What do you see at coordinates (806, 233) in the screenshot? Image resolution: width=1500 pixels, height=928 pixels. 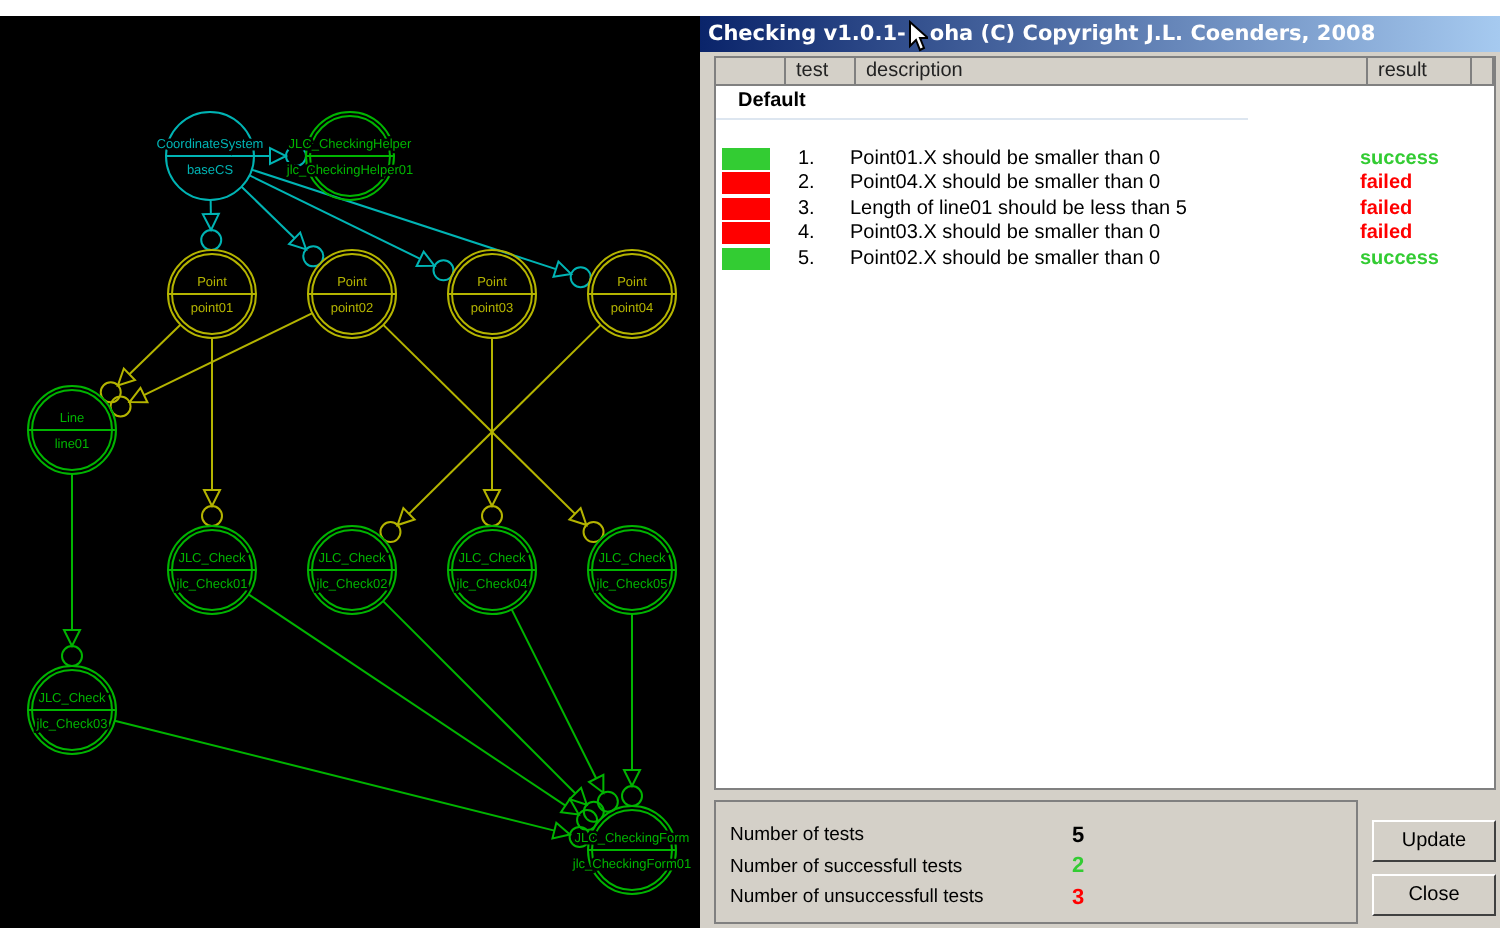 I see `test-number: 4.` at bounding box center [806, 233].